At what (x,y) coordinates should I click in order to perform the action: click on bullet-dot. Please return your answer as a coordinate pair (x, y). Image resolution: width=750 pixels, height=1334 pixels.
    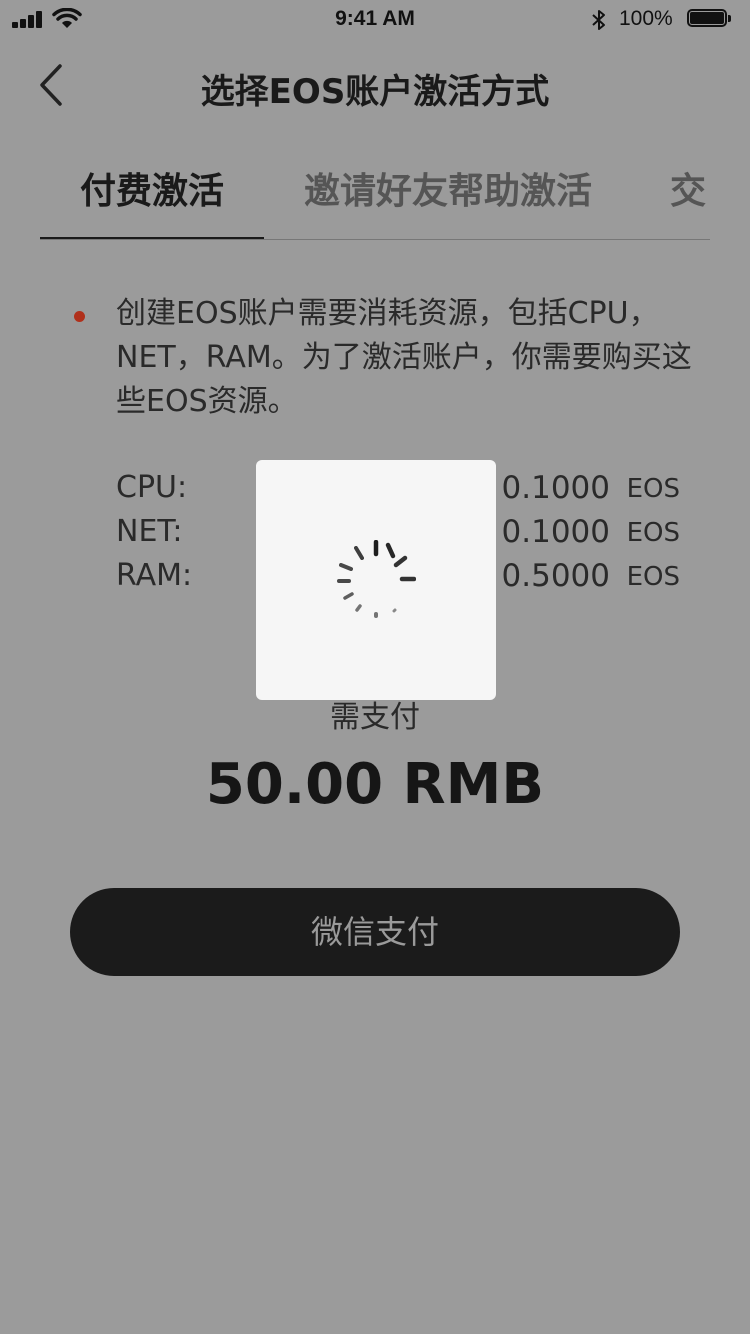
    Looking at the image, I should click on (79, 316).